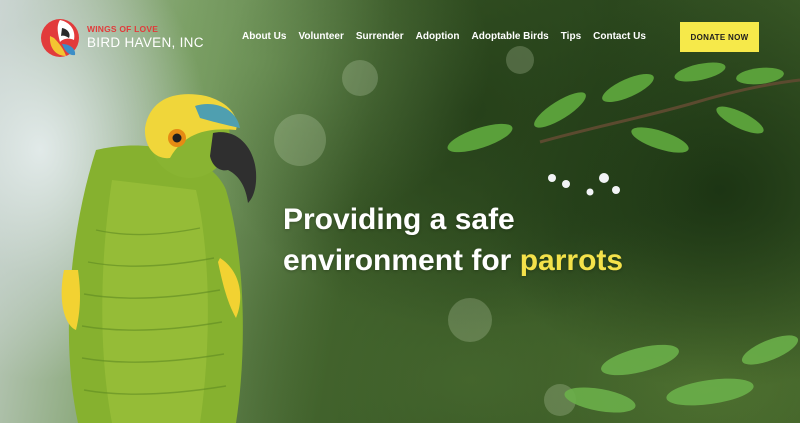 The image size is (800, 423). I want to click on headline-line-2: environment for, so click(401, 260).